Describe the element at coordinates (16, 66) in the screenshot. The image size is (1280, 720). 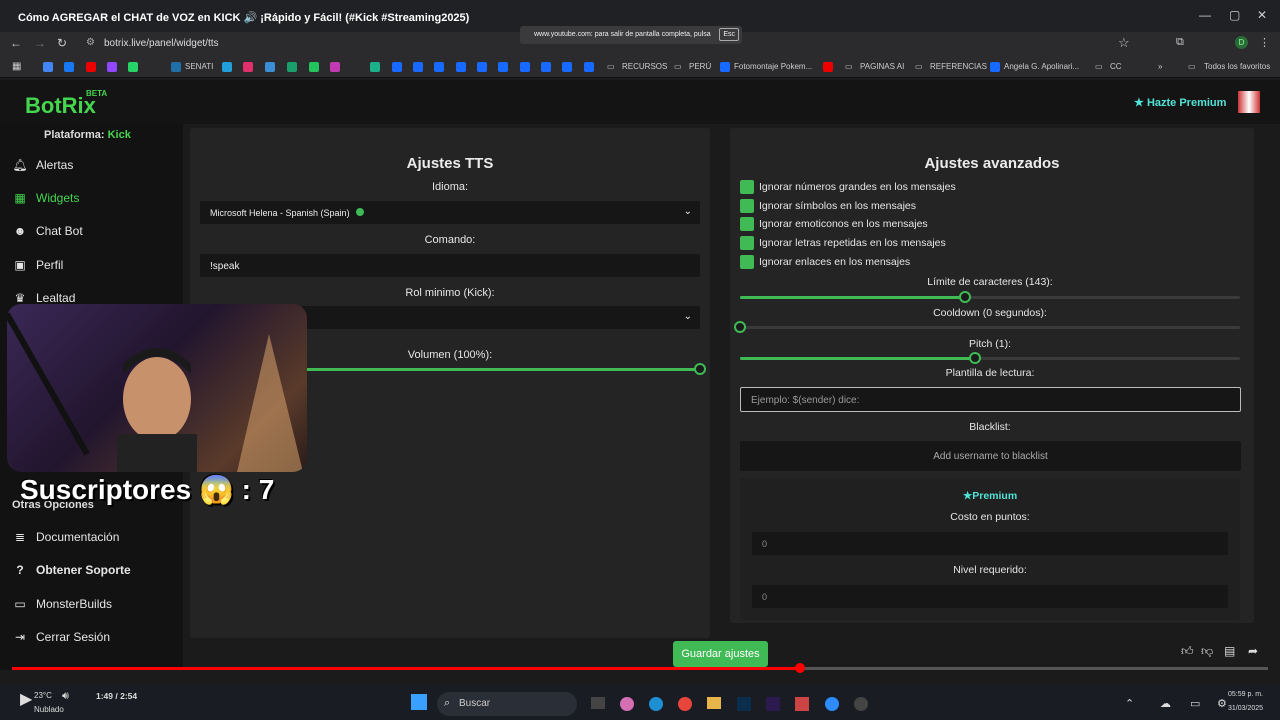
I see `apps-grid-icon: ▦` at that location.